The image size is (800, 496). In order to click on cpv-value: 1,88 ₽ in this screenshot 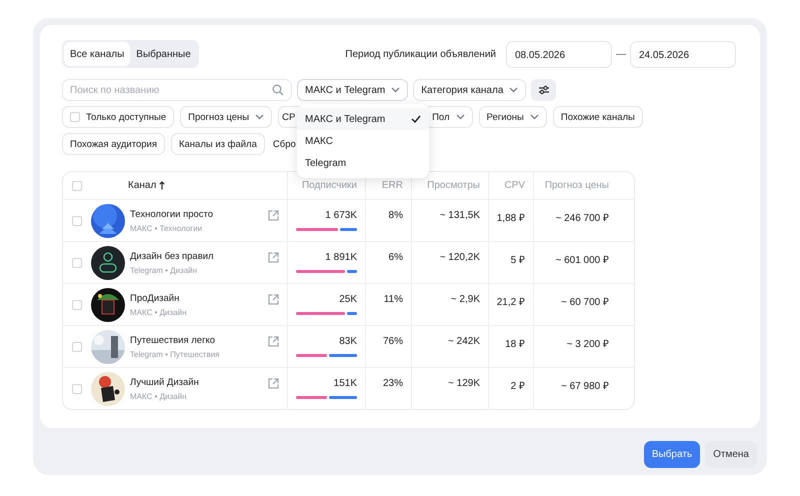, I will do `click(510, 218)`.